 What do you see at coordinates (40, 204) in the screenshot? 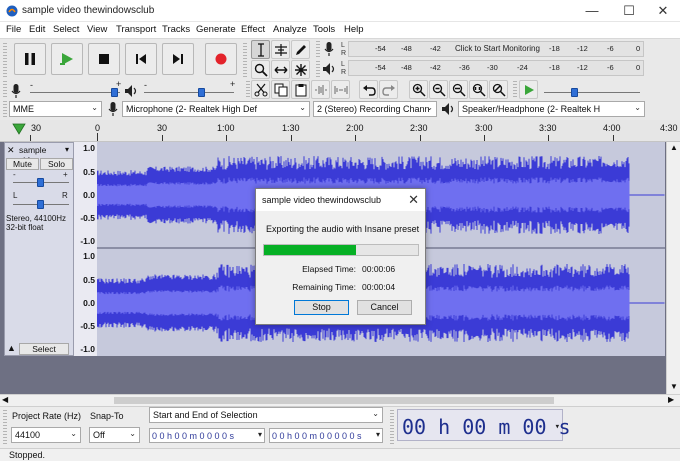
I see `track-pan-thumb` at bounding box center [40, 204].